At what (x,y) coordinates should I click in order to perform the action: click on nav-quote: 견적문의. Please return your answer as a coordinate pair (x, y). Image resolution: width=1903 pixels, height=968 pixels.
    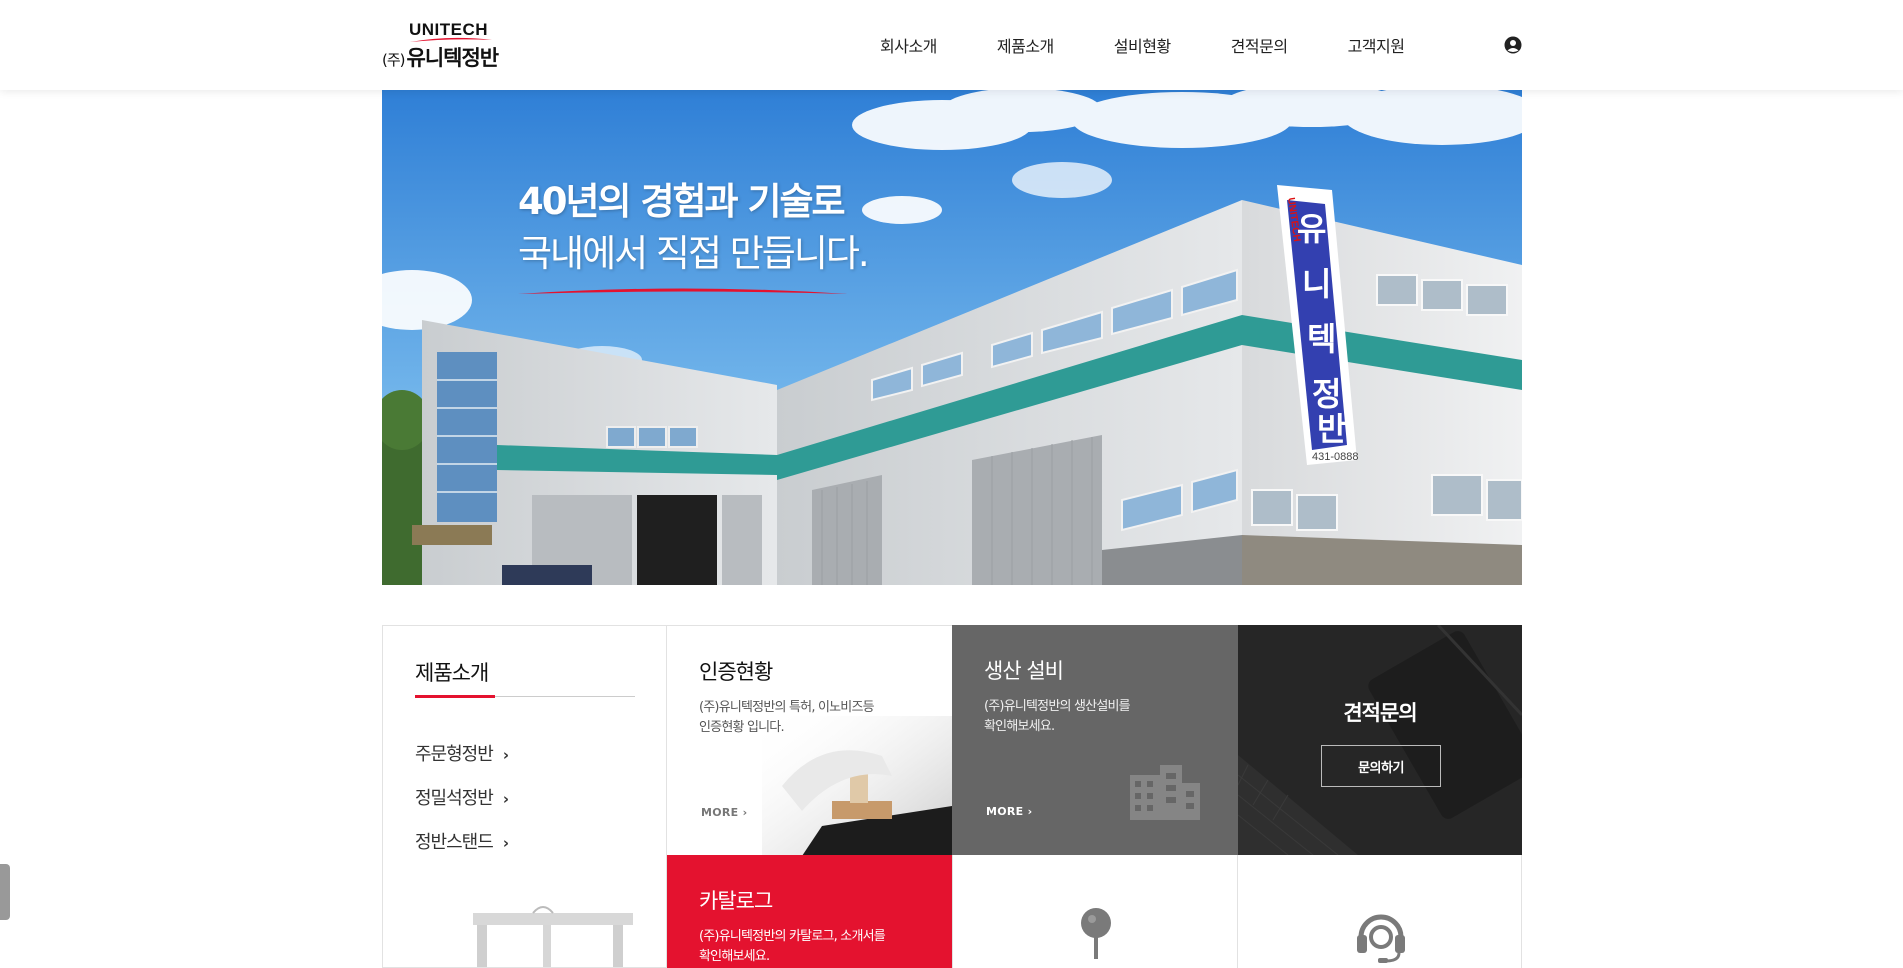
    Looking at the image, I should click on (1259, 45).